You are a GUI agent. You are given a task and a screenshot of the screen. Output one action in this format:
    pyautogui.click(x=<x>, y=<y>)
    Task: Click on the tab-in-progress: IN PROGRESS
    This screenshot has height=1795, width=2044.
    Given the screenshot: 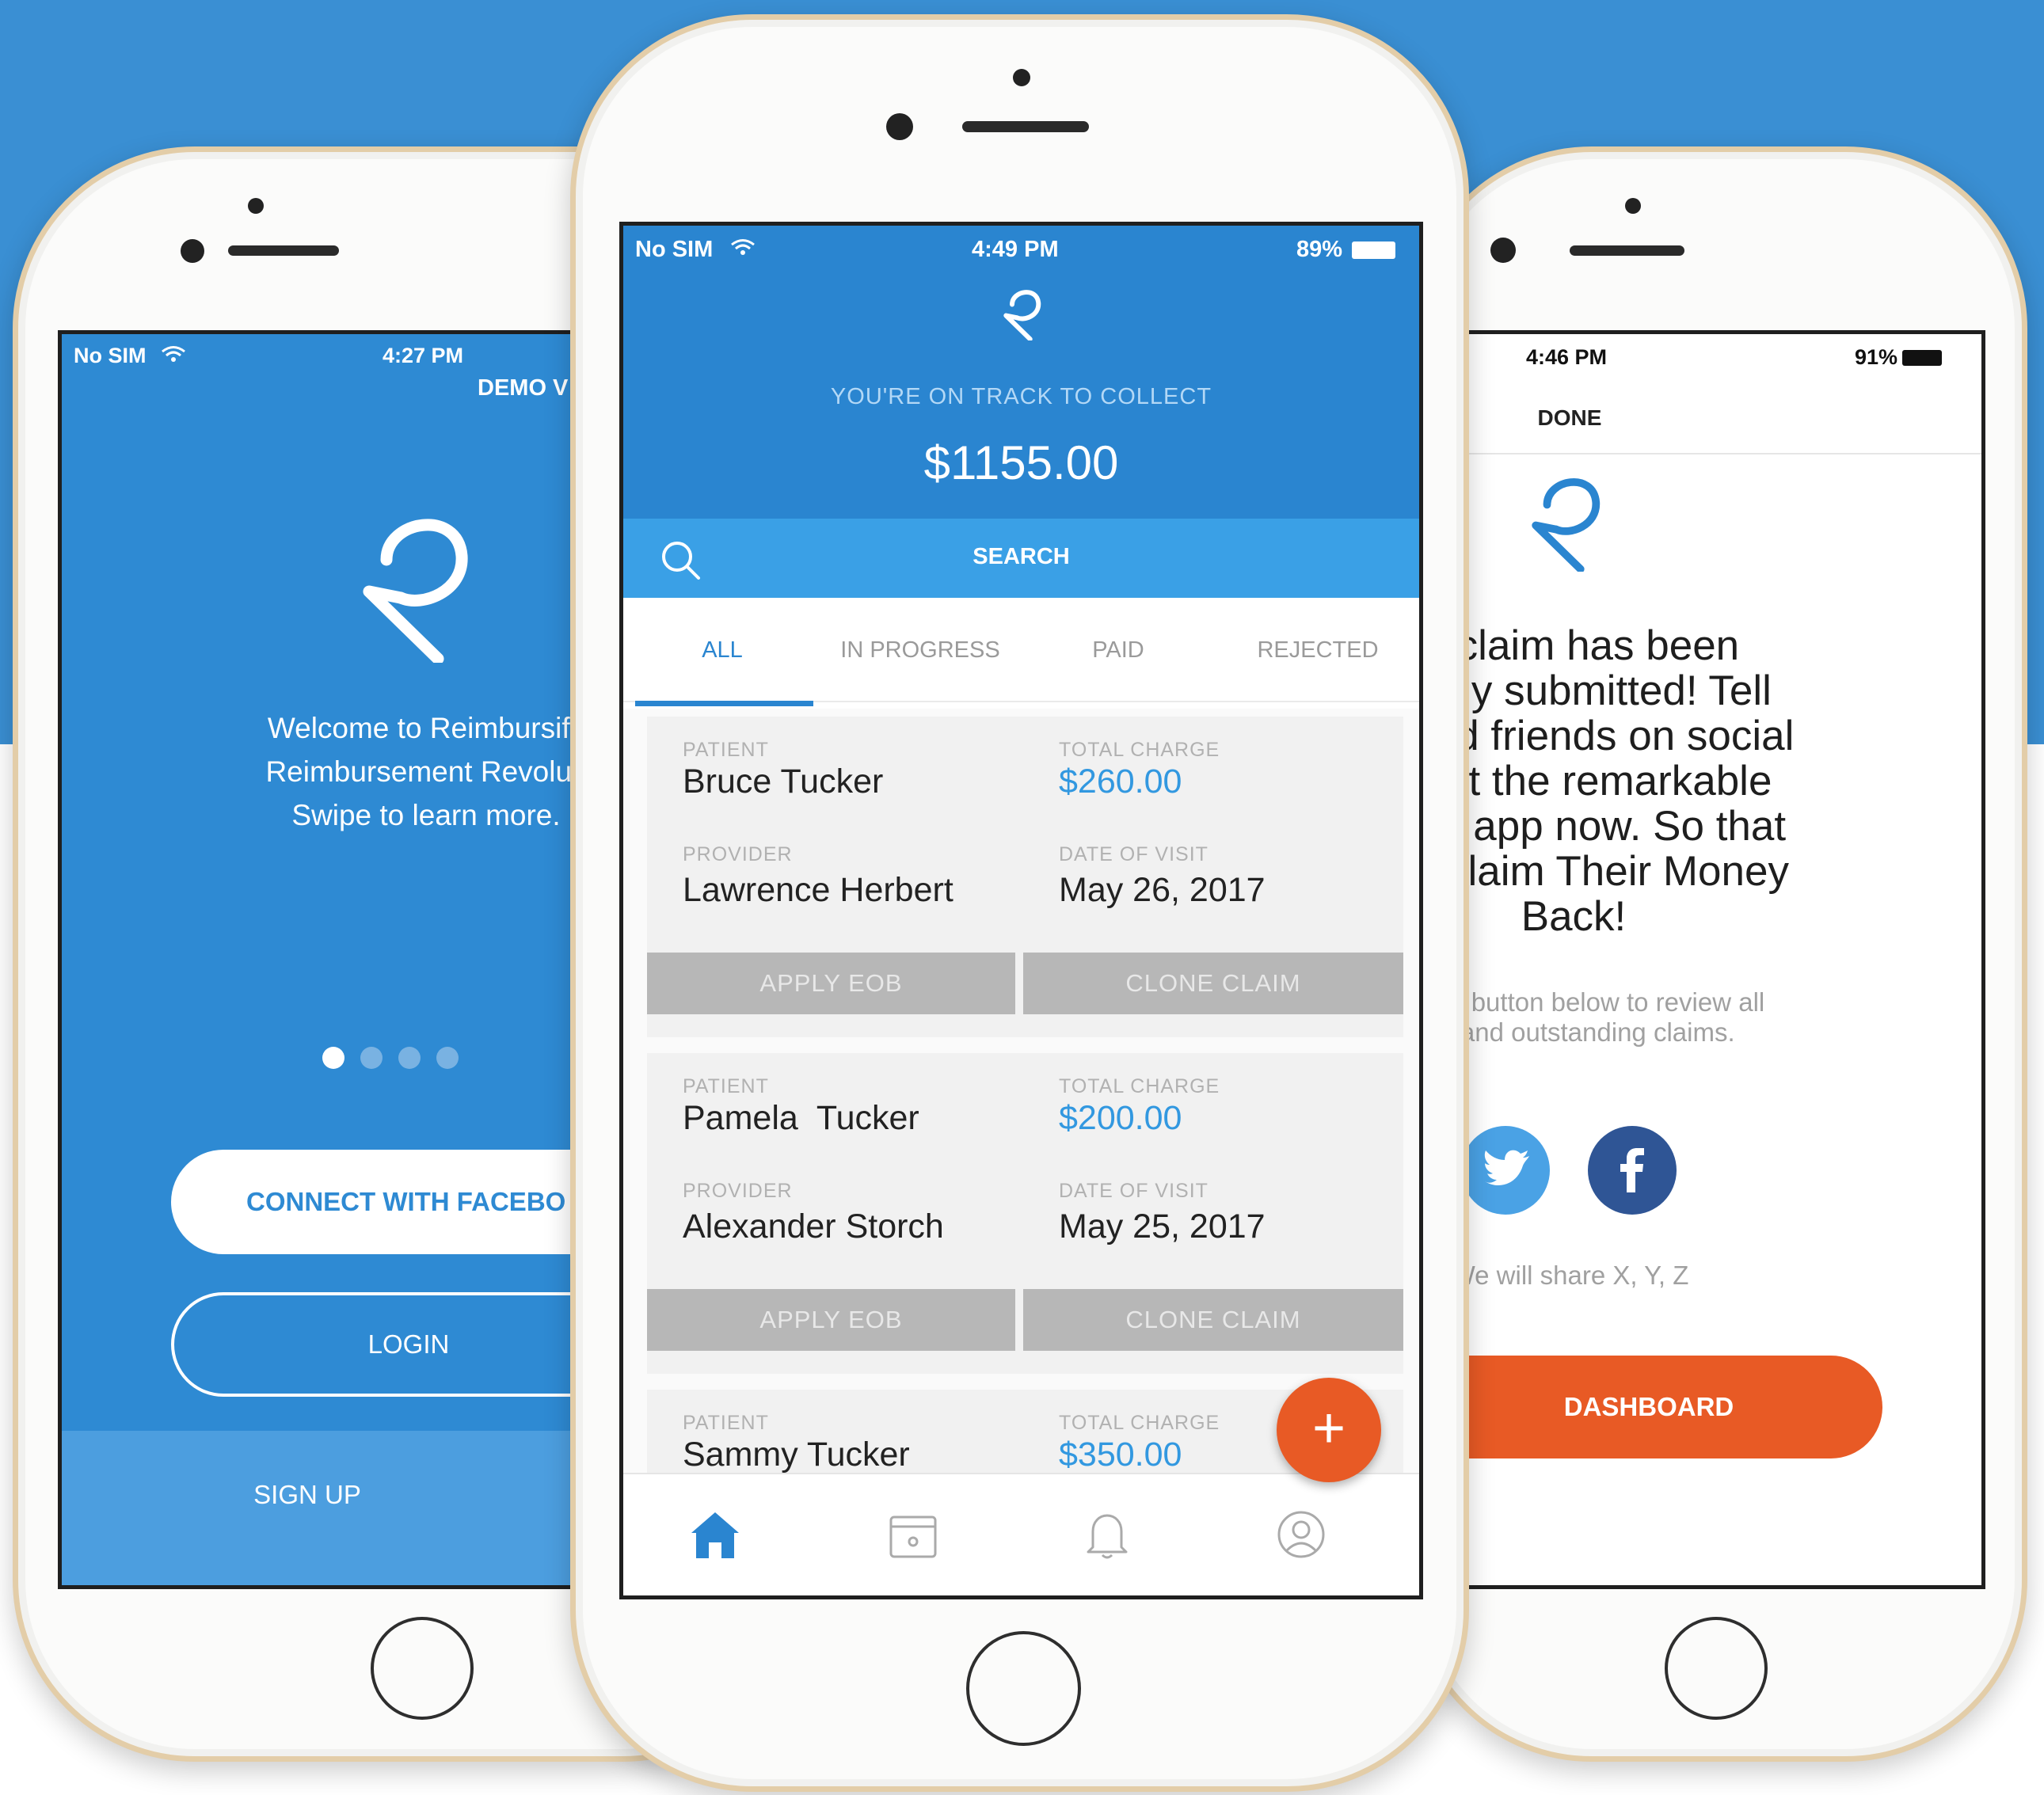 What is the action you would take?
    pyautogui.click(x=920, y=650)
    